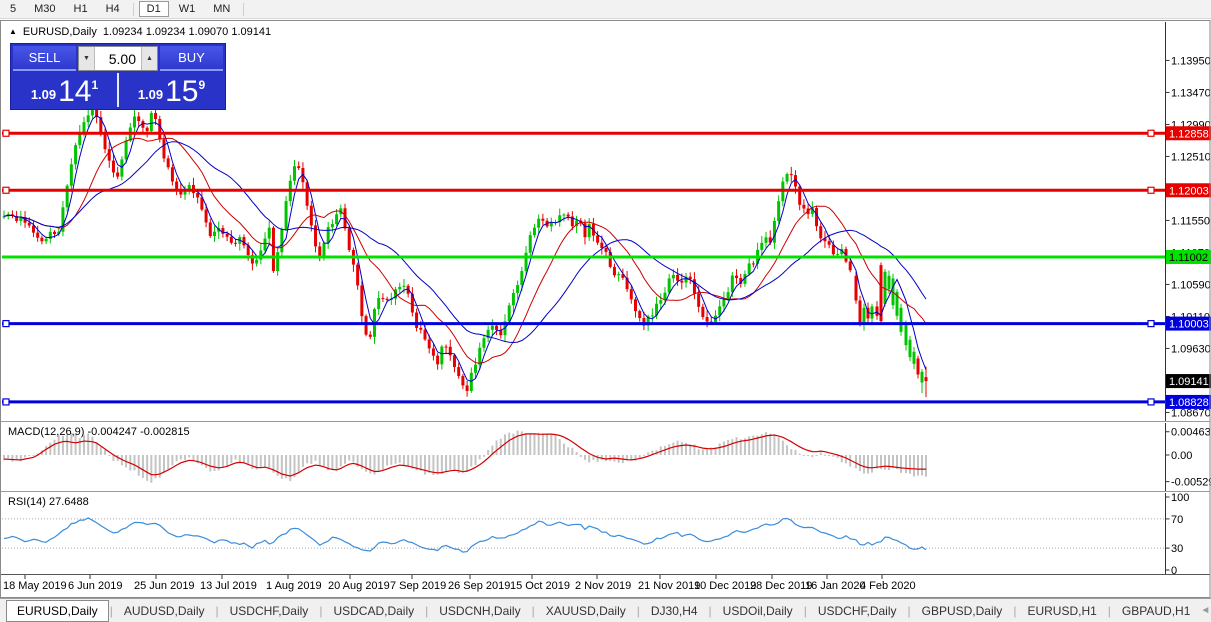  Describe the element at coordinates (479, 586) in the screenshot. I see `date-axis-label: 26 Sep 2019` at that location.